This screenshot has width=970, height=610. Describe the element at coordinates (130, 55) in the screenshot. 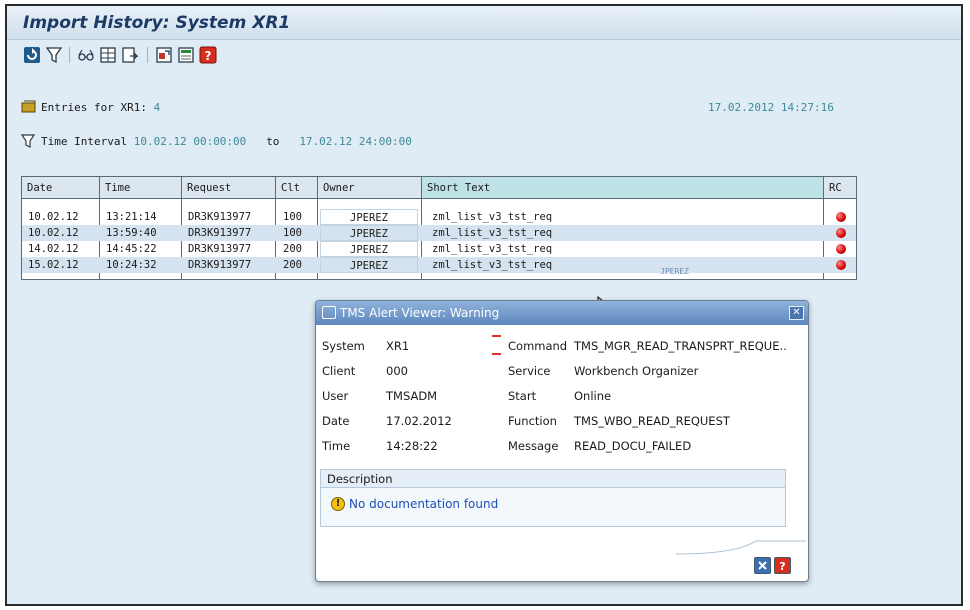

I see `export-icon` at that location.